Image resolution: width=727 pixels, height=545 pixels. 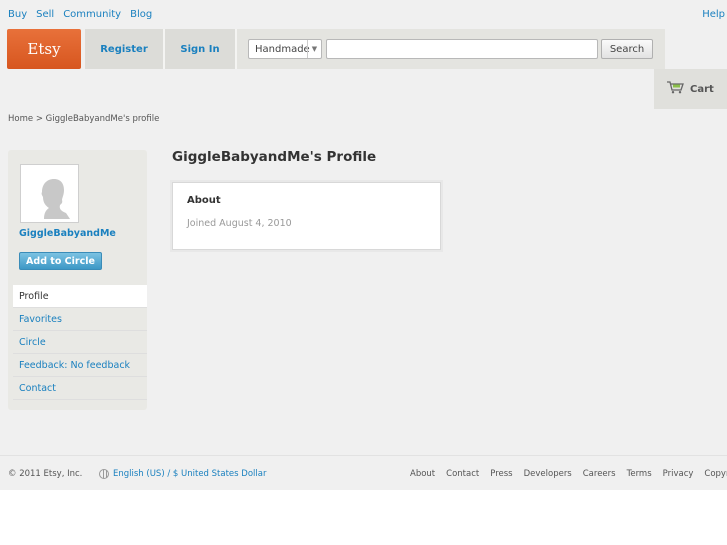 I want to click on locale-selector: English (US) / $ United States Dollar, so click(x=182, y=474).